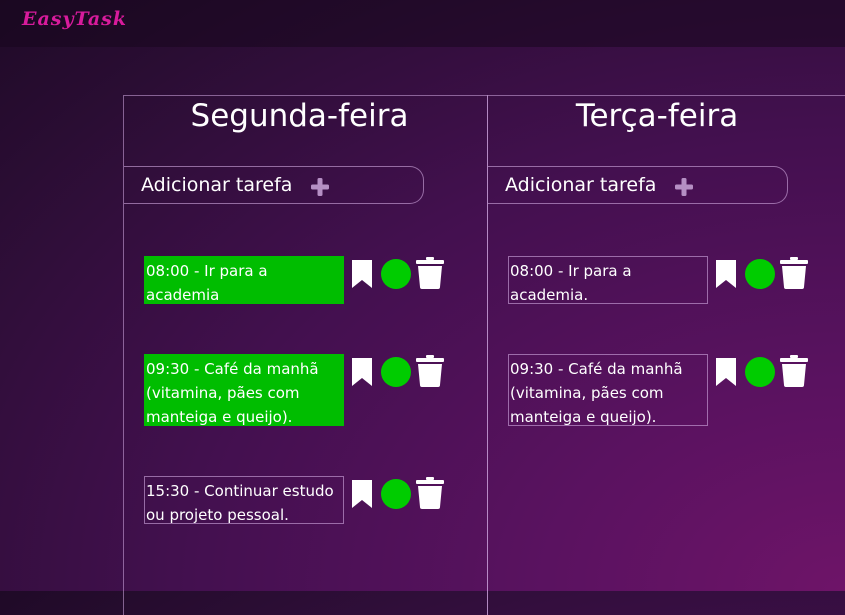  I want to click on day-title: Segunda-feira, so click(299, 116).